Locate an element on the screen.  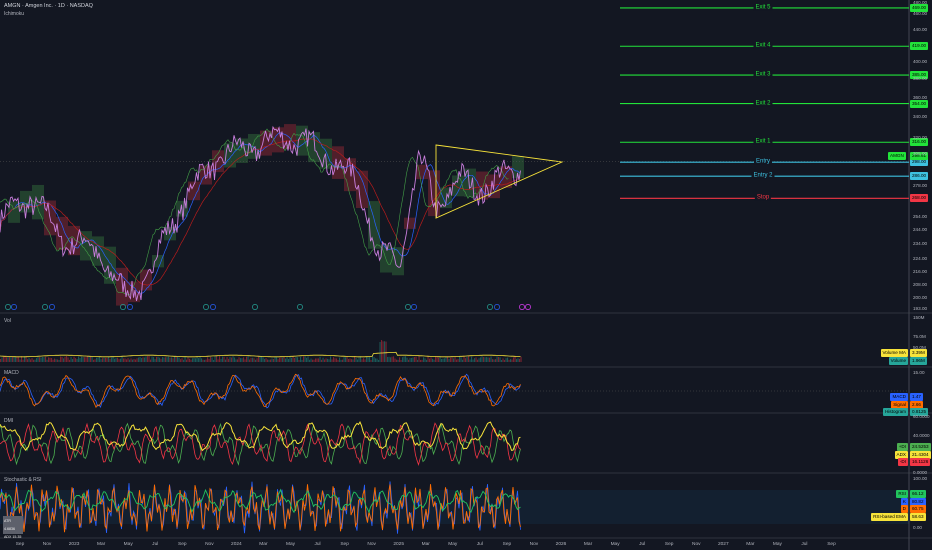
price-axis-label: 440.00 is located at coordinates (920, 29).